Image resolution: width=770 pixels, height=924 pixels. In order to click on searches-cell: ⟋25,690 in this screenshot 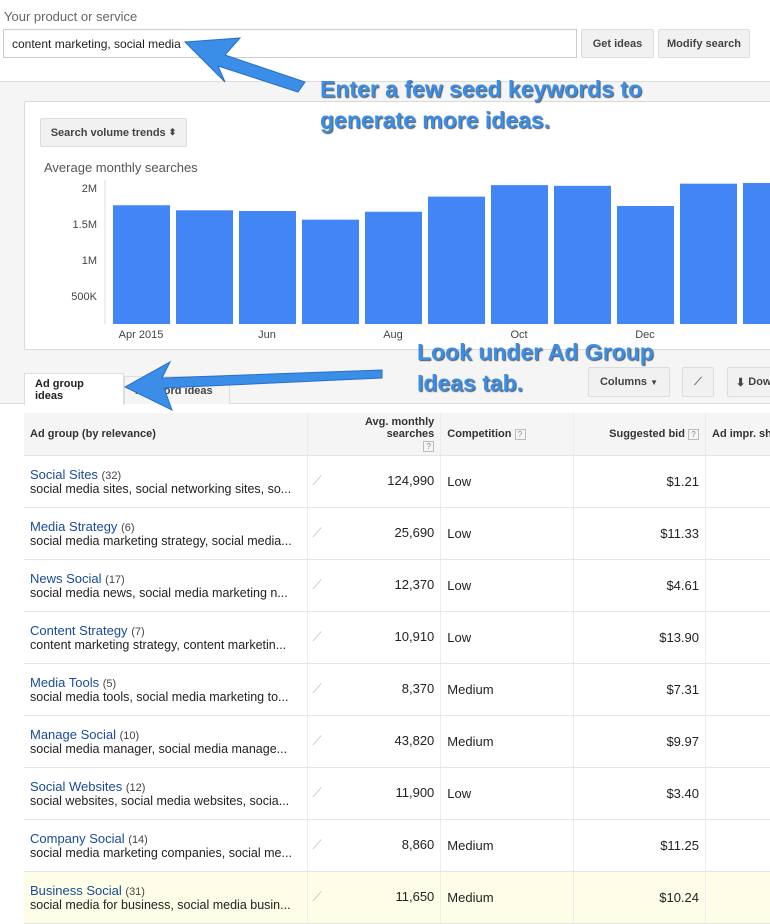, I will do `click(374, 533)`.